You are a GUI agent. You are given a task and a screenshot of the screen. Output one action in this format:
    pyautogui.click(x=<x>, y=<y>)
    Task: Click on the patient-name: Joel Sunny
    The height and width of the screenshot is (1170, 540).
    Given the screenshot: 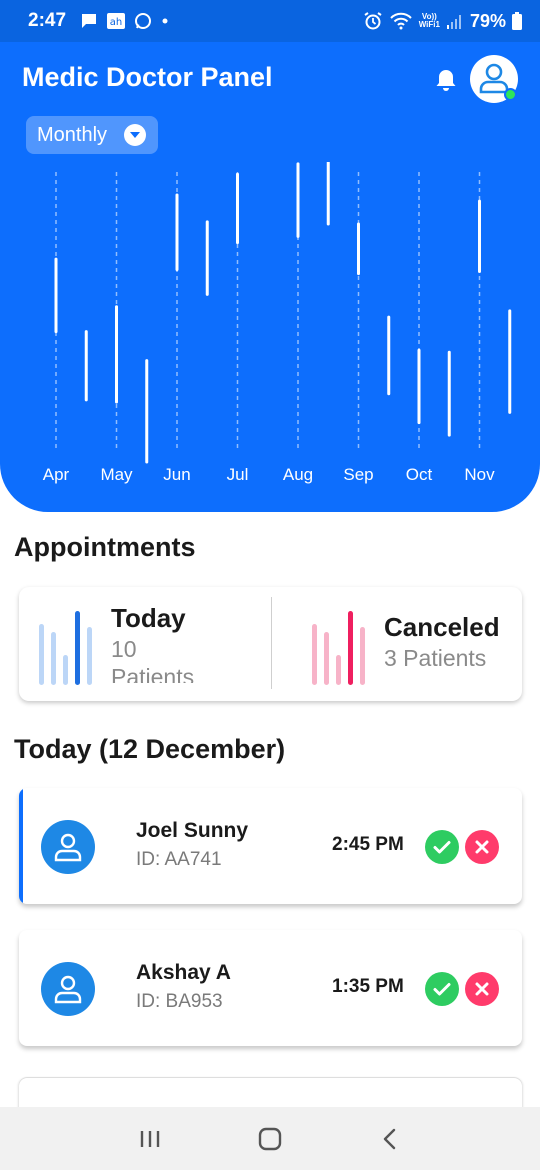 What is the action you would take?
    pyautogui.click(x=192, y=830)
    